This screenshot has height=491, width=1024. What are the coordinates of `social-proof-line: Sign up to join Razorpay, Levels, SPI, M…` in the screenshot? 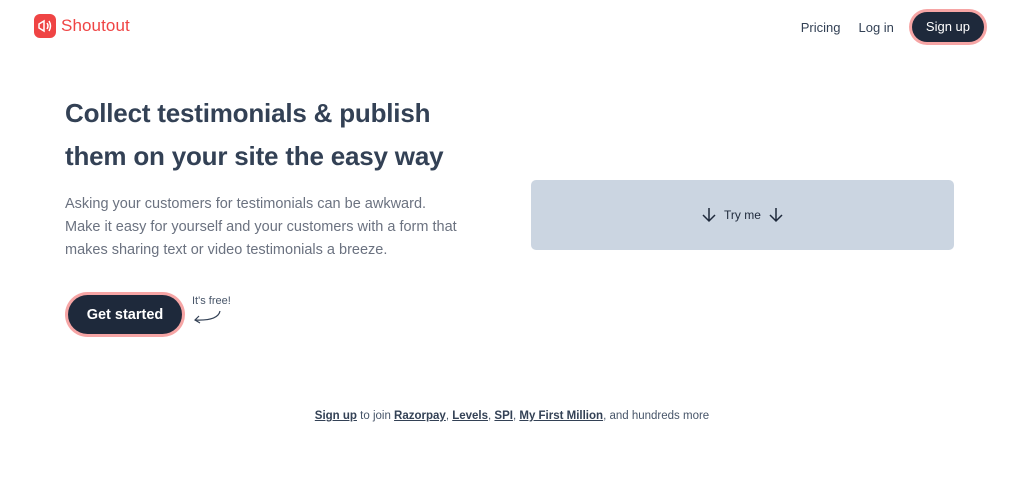 It's located at (512, 416).